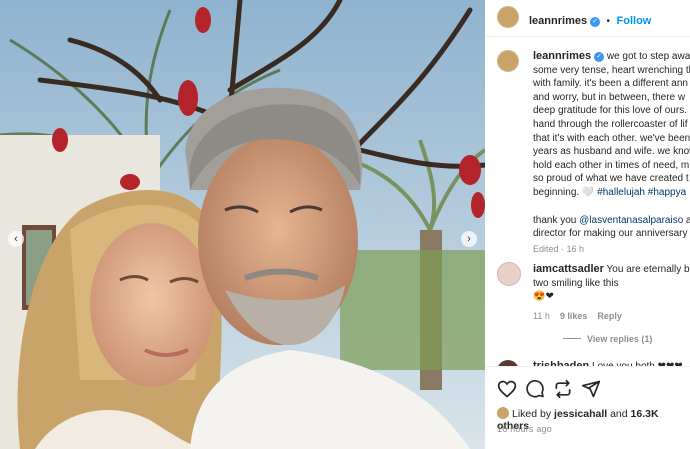  Describe the element at coordinates (591, 389) in the screenshot. I see `share-icon` at that location.